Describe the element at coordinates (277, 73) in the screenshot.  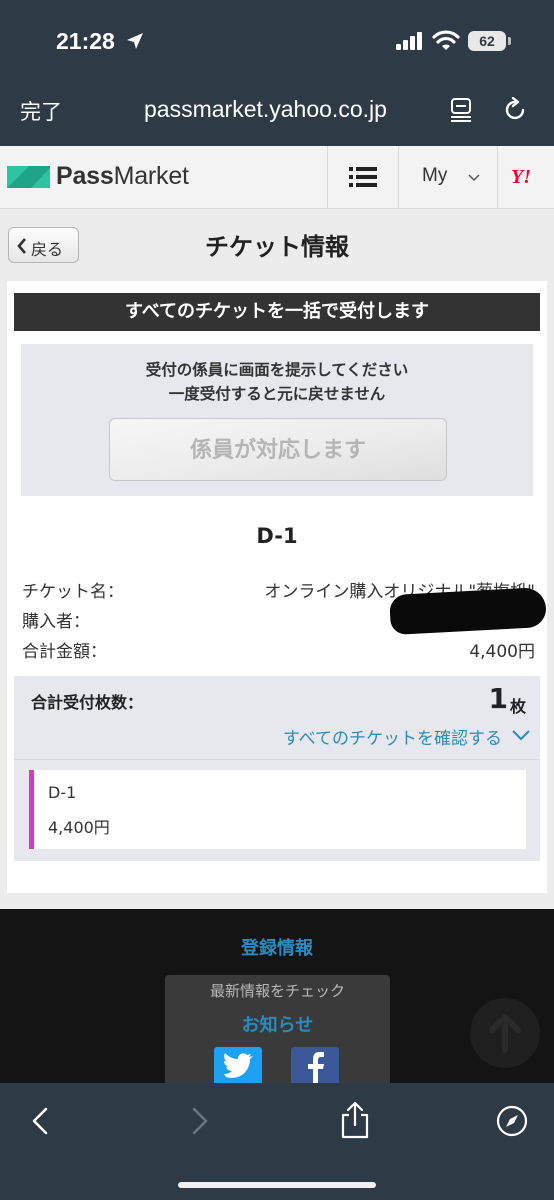
I see `browser-chrome: 21:28 62 完了 passmarket.yahoo.co.jp` at that location.